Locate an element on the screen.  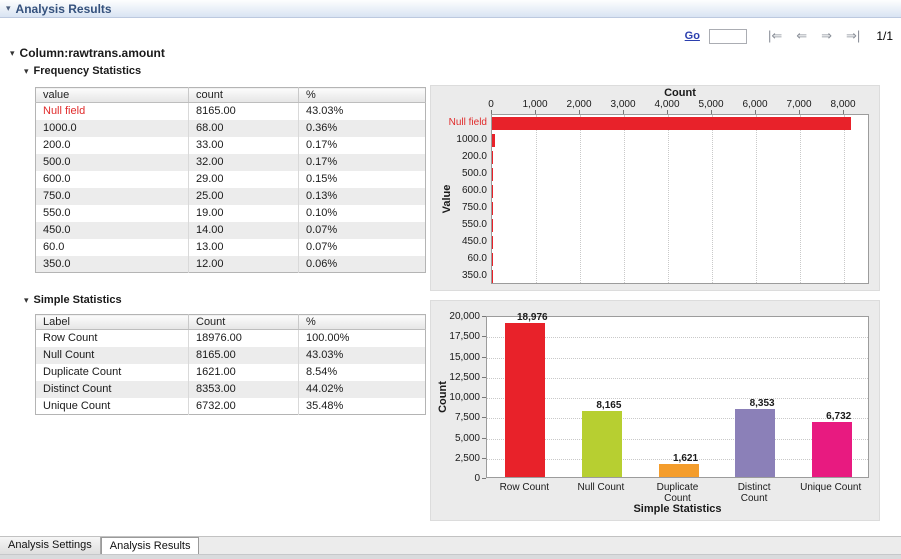
previous-page-icon: ⇐ is located at coordinates (801, 36).